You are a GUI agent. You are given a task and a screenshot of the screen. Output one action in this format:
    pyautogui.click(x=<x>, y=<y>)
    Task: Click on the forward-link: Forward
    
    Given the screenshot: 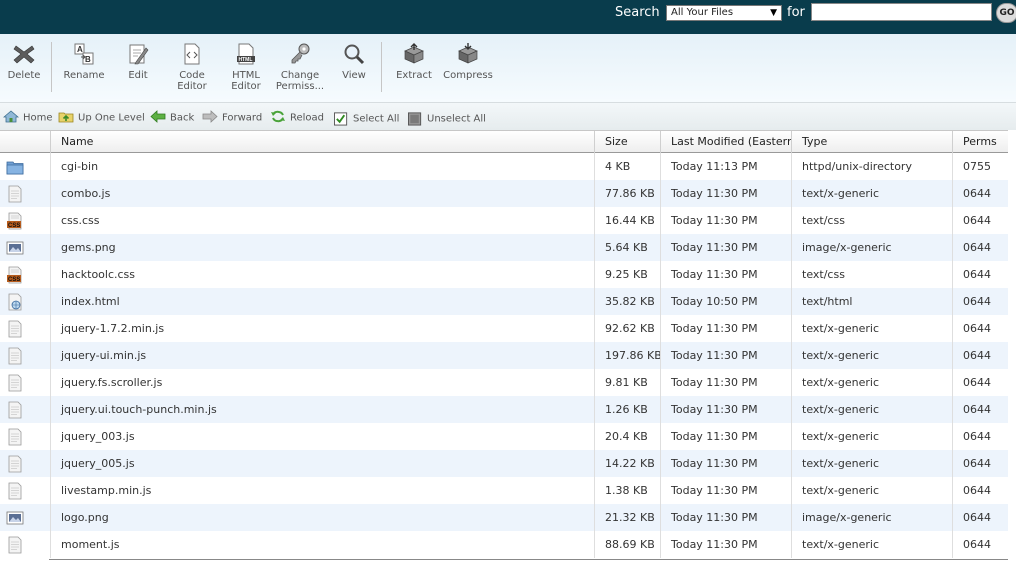 What is the action you would take?
    pyautogui.click(x=232, y=117)
    